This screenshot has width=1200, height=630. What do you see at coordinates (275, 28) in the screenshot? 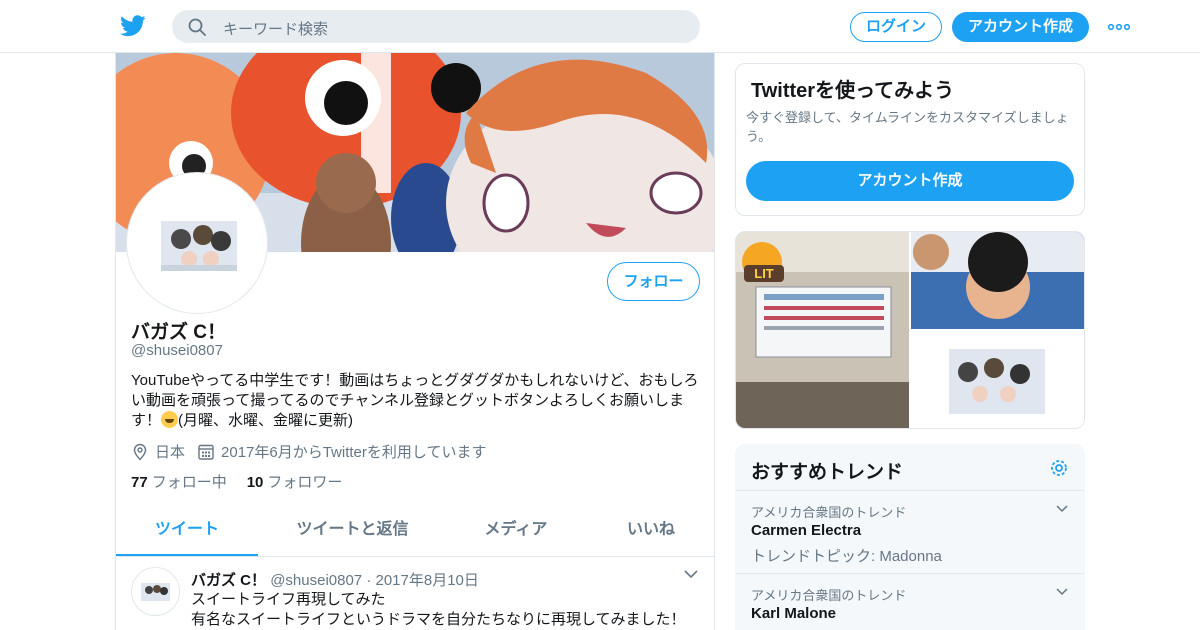
I see `search-input: キーワード検索` at bounding box center [275, 28].